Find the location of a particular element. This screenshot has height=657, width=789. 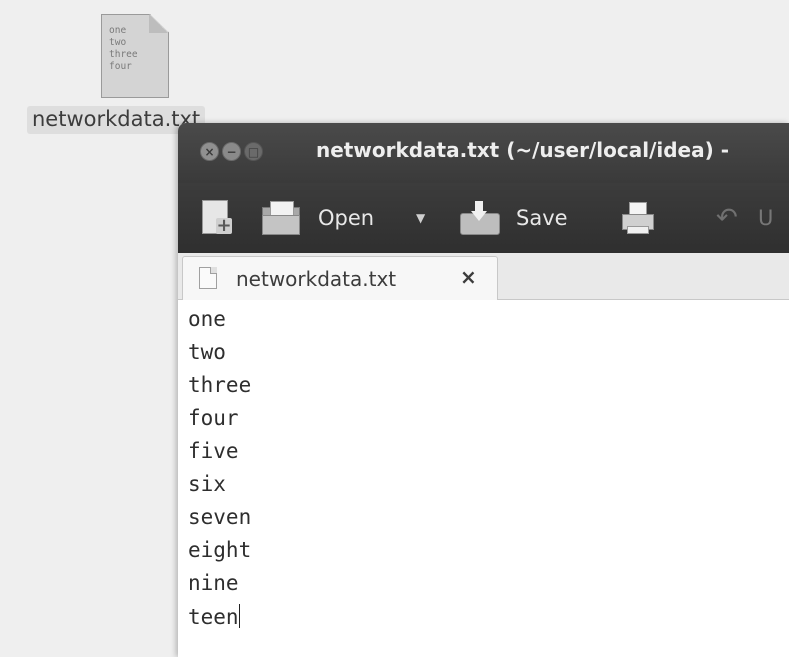

open-button: Open is located at coordinates (318, 218).